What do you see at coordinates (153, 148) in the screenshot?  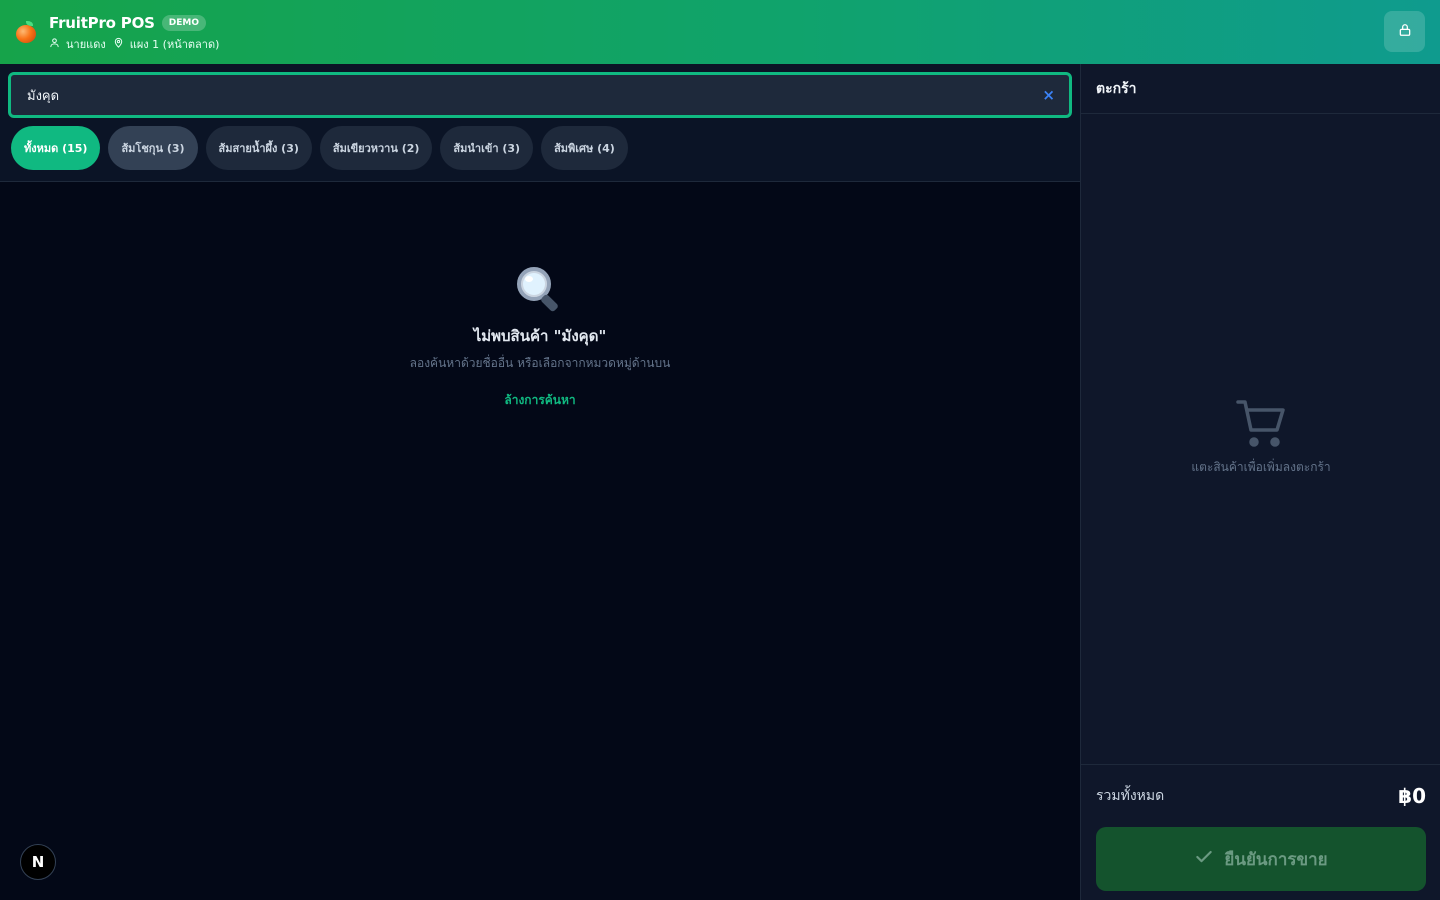 I see `category-chip-shogun: ส้มโชกุน (3)` at bounding box center [153, 148].